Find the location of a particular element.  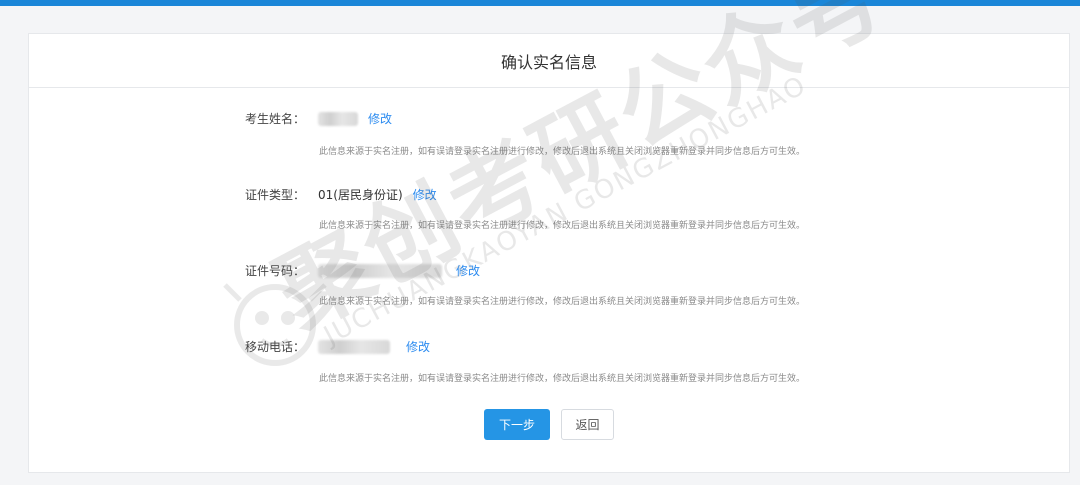

field-label-name: 考生姓名： is located at coordinates (274, 119).